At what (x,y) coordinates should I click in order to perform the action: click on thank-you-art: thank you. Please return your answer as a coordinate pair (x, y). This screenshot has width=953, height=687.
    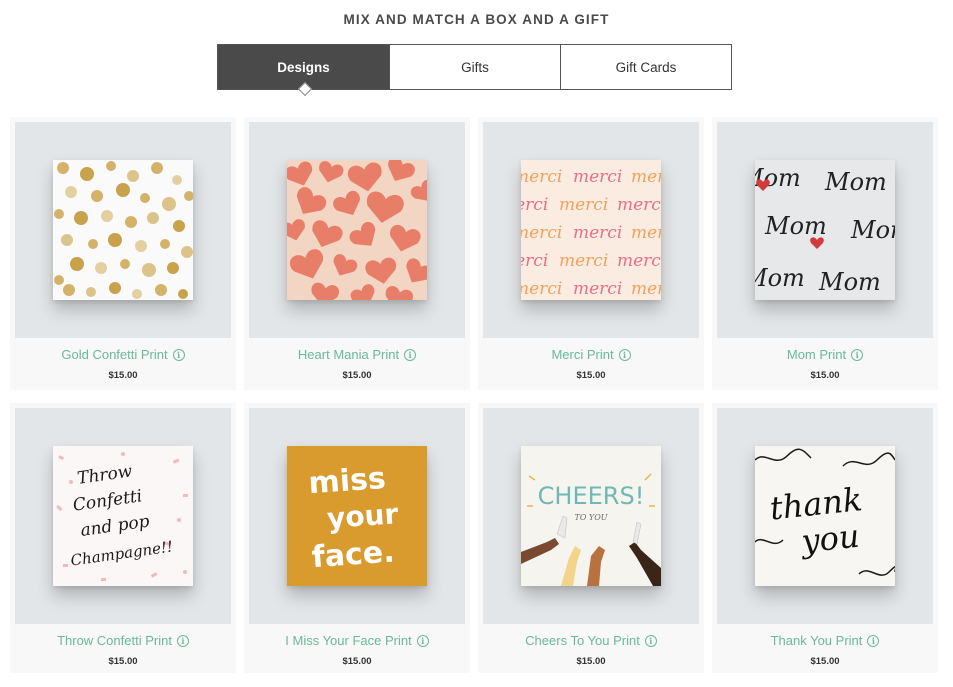
    Looking at the image, I should click on (825, 516).